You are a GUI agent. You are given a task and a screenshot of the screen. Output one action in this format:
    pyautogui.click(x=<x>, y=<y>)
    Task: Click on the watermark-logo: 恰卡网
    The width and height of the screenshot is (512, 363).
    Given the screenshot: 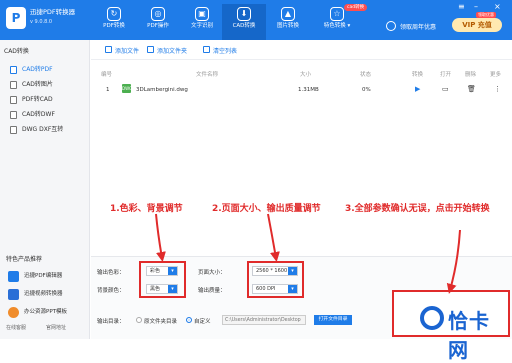 What is the action you would take?
    pyautogui.click(x=462, y=332)
    